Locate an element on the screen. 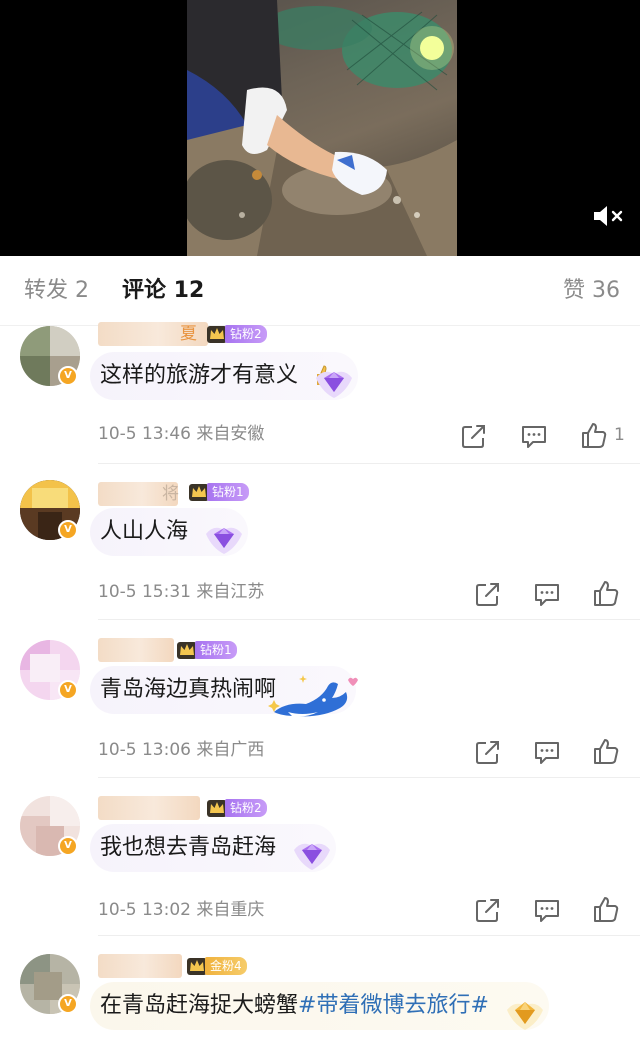 Image resolution: width=640 pixels, height=1048 pixels. username-tail: 夏 is located at coordinates (188, 334).